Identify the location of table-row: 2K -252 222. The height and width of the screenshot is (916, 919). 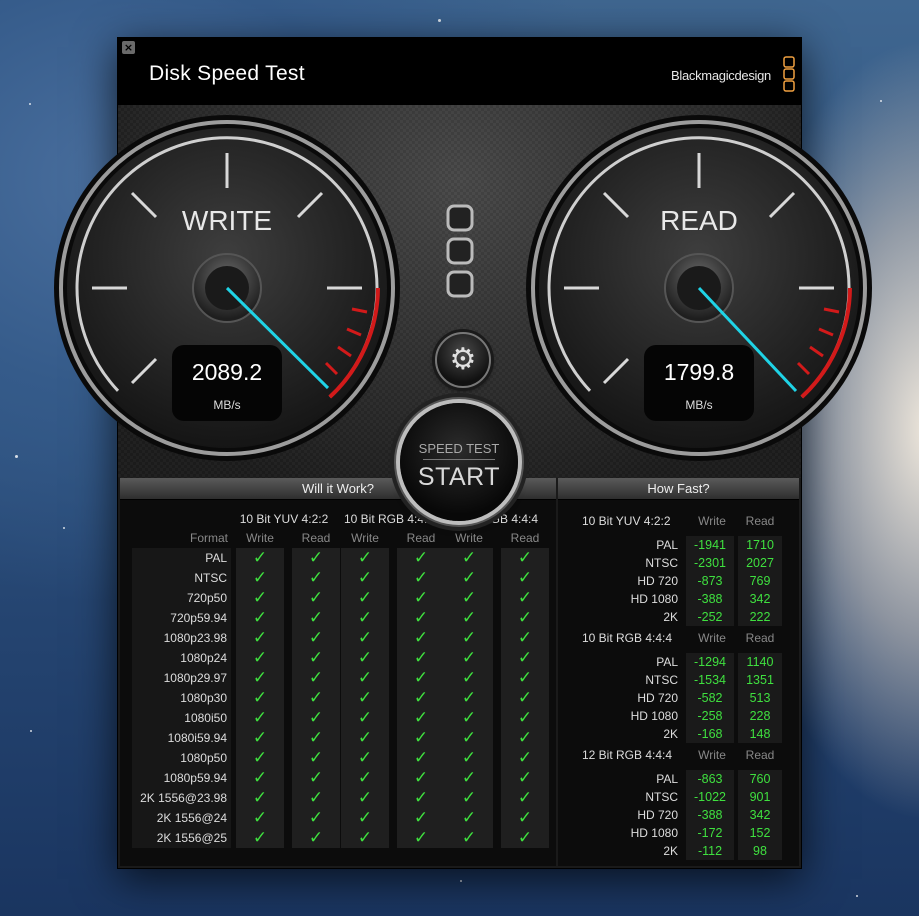
(678, 617).